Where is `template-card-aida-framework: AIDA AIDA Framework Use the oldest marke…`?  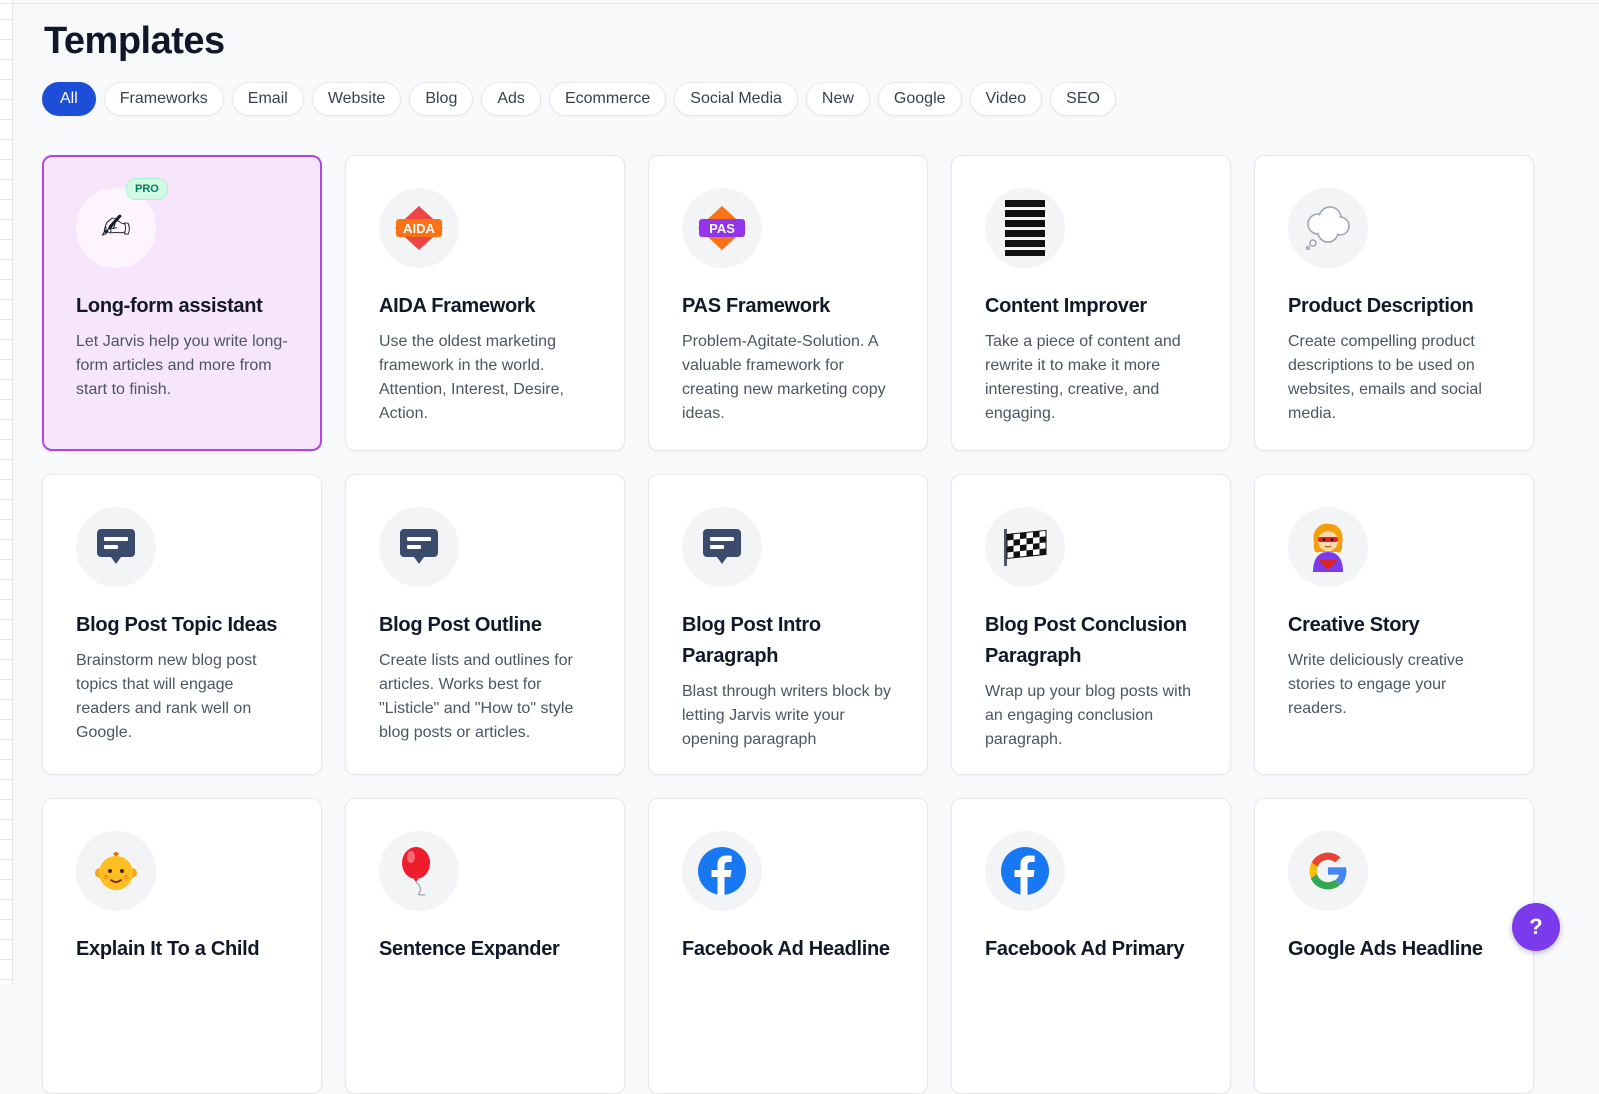
template-card-aida-framework: AIDA AIDA Framework Use the oldest marke… is located at coordinates (485, 303).